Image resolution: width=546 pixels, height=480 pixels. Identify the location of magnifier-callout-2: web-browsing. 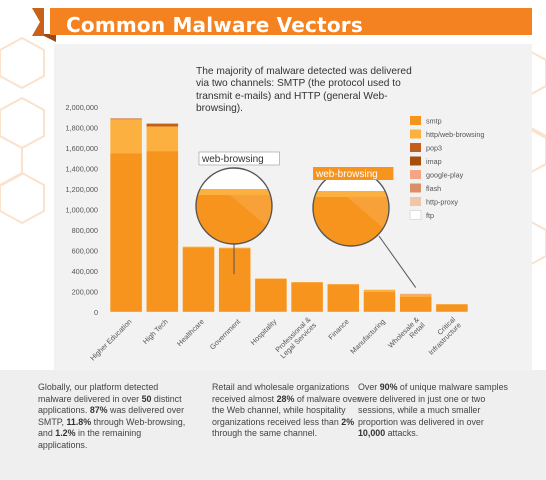
(364, 227).